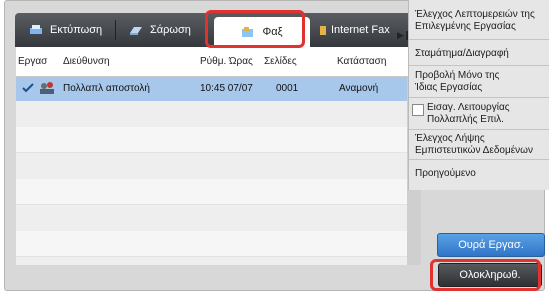 The height and width of the screenshot is (295, 549). Describe the element at coordinates (468, 107) in the screenshot. I see `menu-item-multi-function-line1: Εισαγ. Λειτουργίας` at that location.